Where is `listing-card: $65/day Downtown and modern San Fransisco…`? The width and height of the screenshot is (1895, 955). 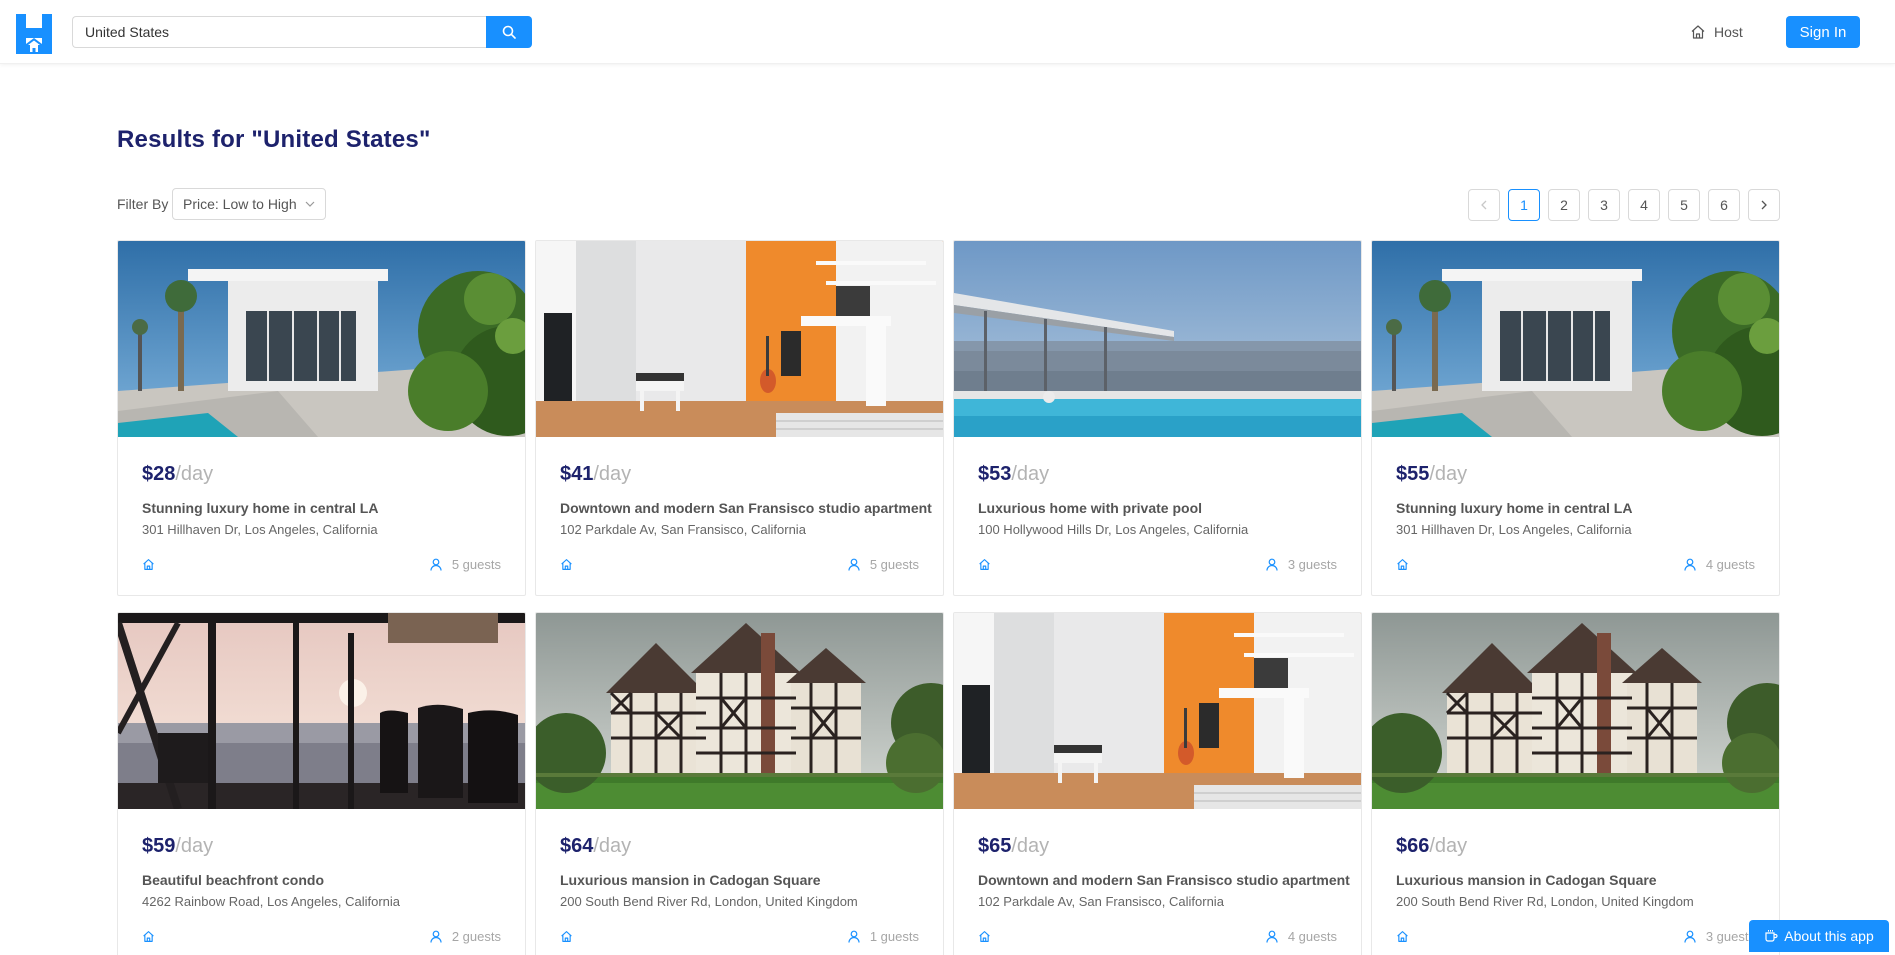
listing-card: $65/day Downtown and modern San Fransisco… is located at coordinates (1157, 783).